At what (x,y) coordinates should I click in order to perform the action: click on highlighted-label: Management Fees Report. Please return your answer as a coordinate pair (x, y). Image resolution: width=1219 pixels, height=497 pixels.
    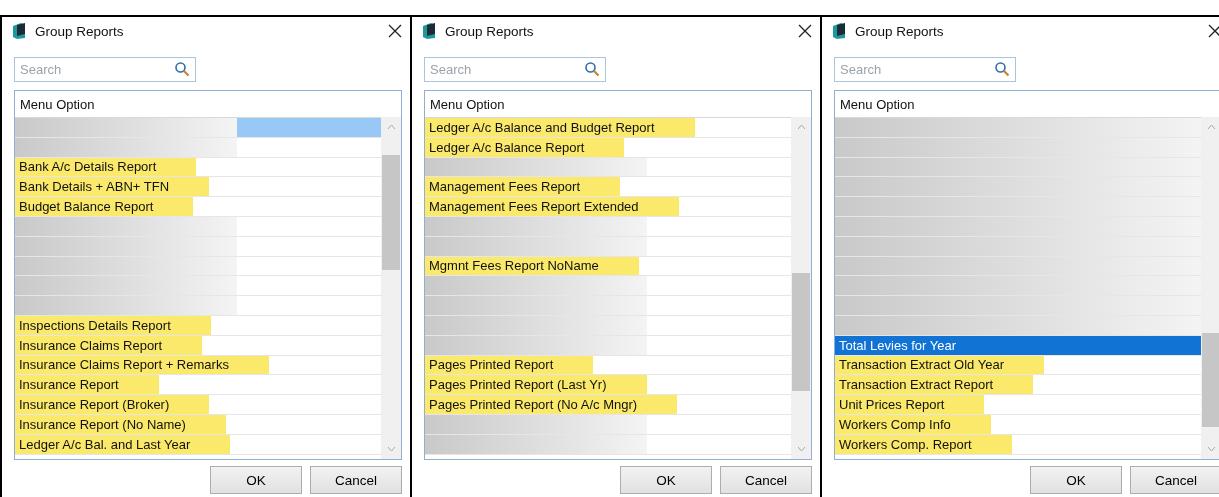
    Looking at the image, I should click on (523, 187).